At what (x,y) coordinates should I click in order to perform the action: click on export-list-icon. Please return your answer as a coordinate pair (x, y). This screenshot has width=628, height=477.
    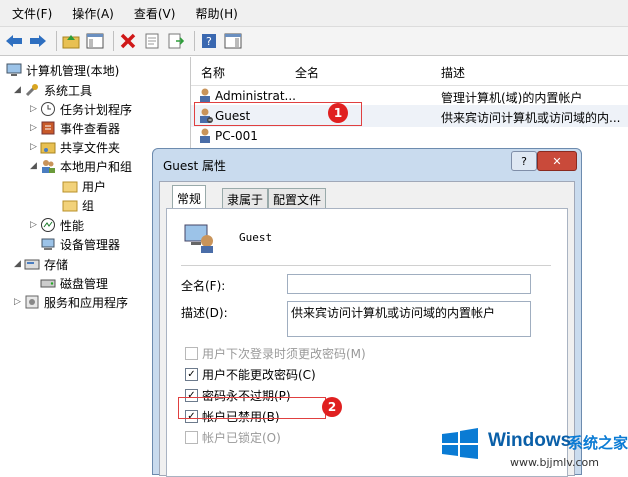
    Looking at the image, I should click on (176, 41).